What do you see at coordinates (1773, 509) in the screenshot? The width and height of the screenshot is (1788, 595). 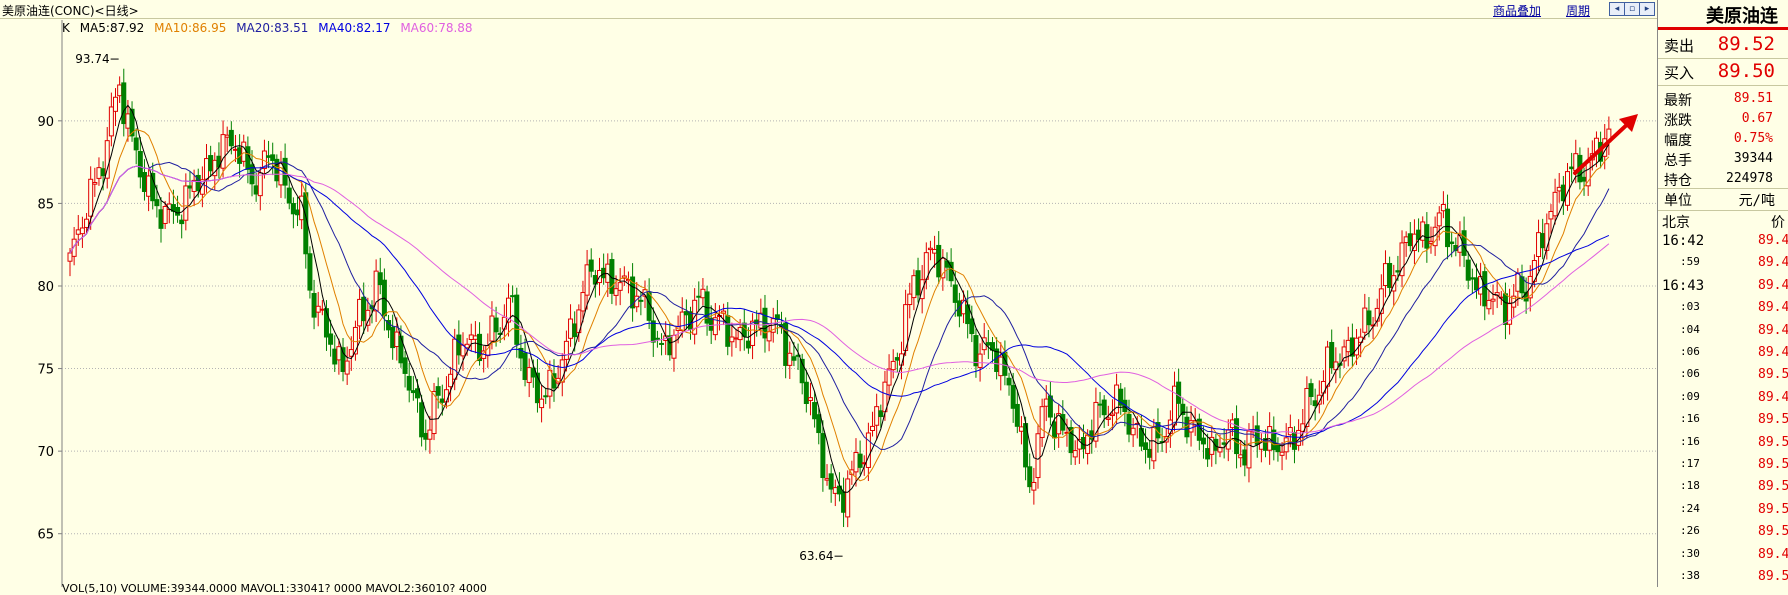 I see `tick-price: 89.5` at bounding box center [1773, 509].